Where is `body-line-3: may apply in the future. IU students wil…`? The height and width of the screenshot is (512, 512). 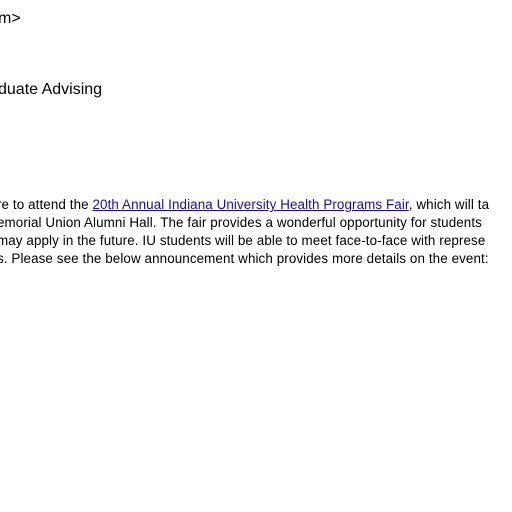 body-line-3: may apply in the future. IU students wil… is located at coordinates (243, 240).